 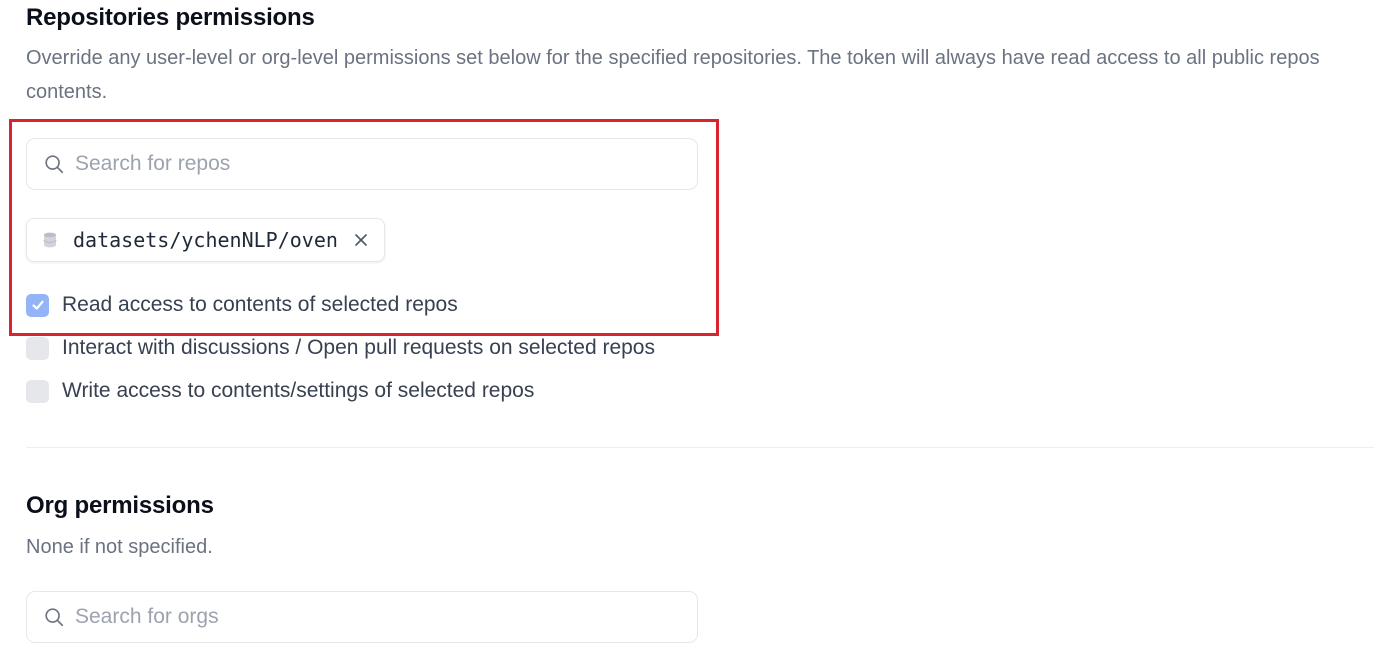 I want to click on org-section-title: Org permissions, so click(x=120, y=505).